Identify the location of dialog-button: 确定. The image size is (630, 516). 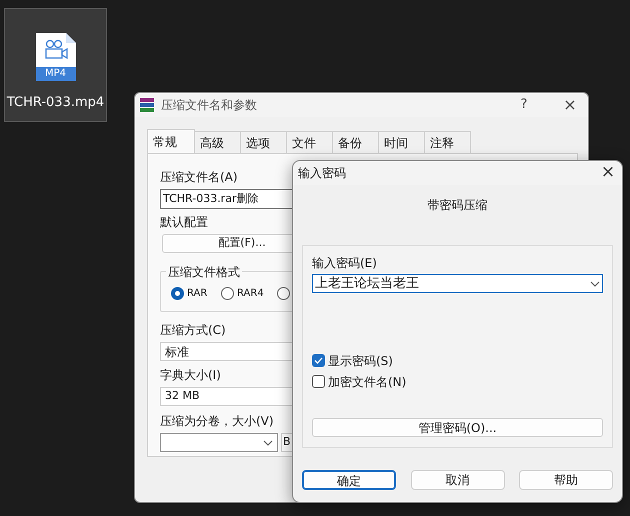
(349, 480).